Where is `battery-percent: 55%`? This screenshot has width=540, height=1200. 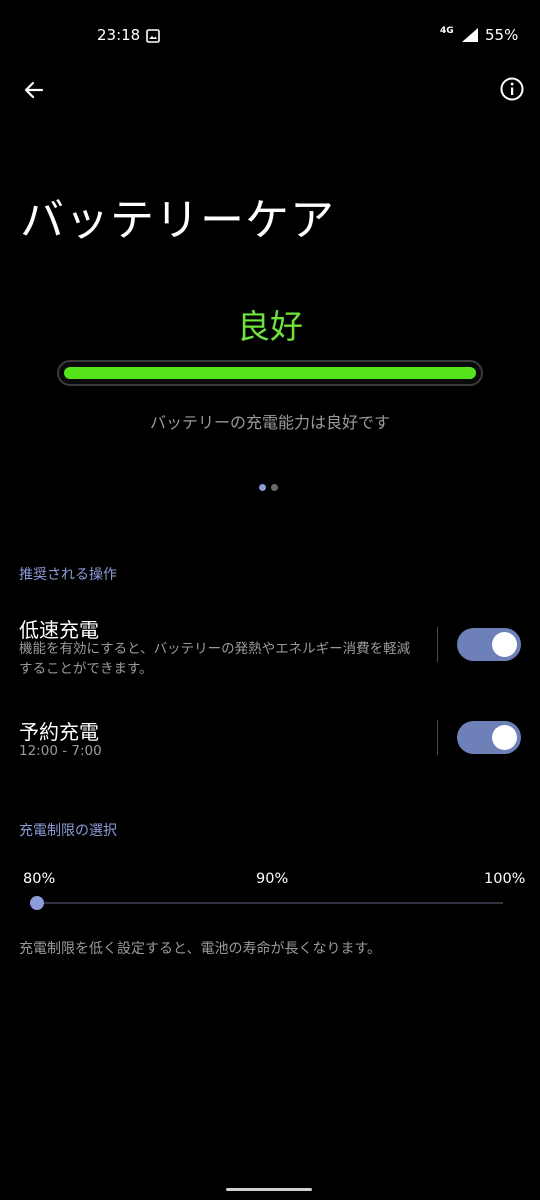
battery-percent: 55% is located at coordinates (502, 35).